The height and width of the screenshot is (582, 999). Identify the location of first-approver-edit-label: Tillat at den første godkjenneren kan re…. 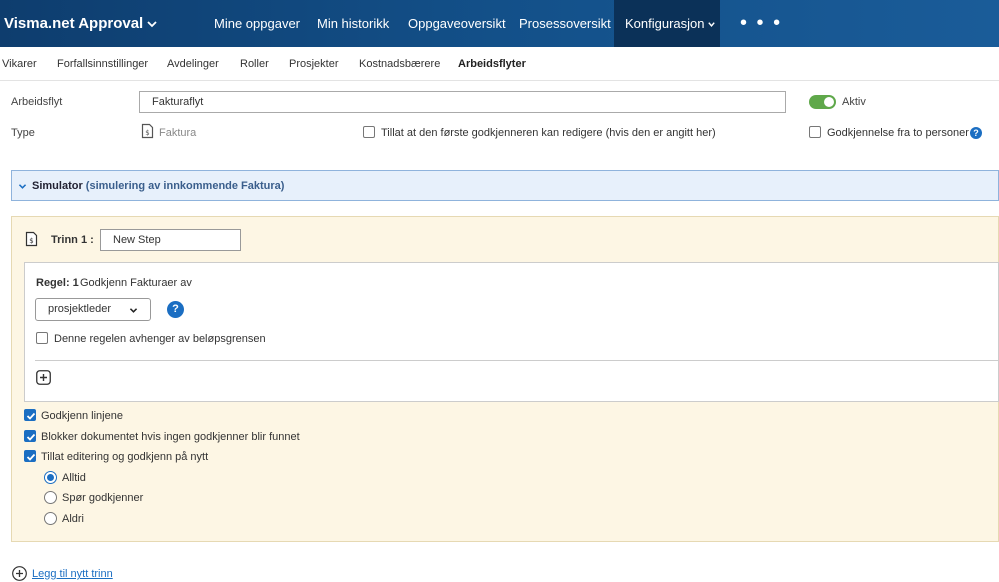
(548, 133).